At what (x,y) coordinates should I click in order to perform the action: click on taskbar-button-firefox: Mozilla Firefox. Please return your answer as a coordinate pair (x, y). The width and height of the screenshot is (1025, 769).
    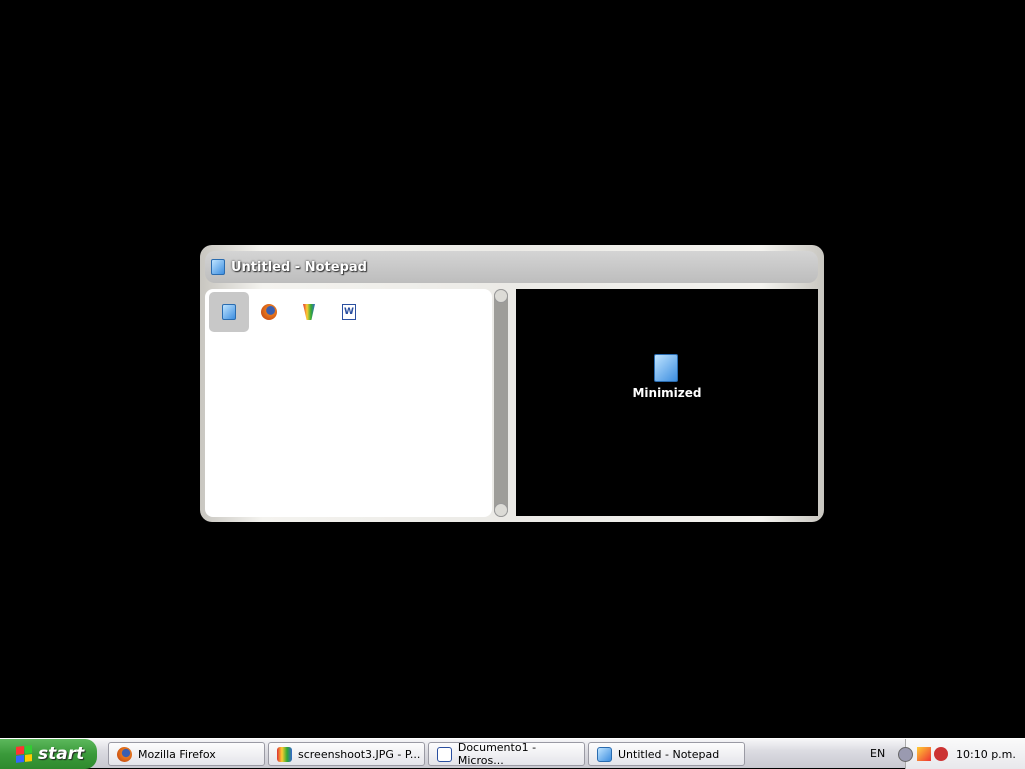
    Looking at the image, I should click on (186, 754).